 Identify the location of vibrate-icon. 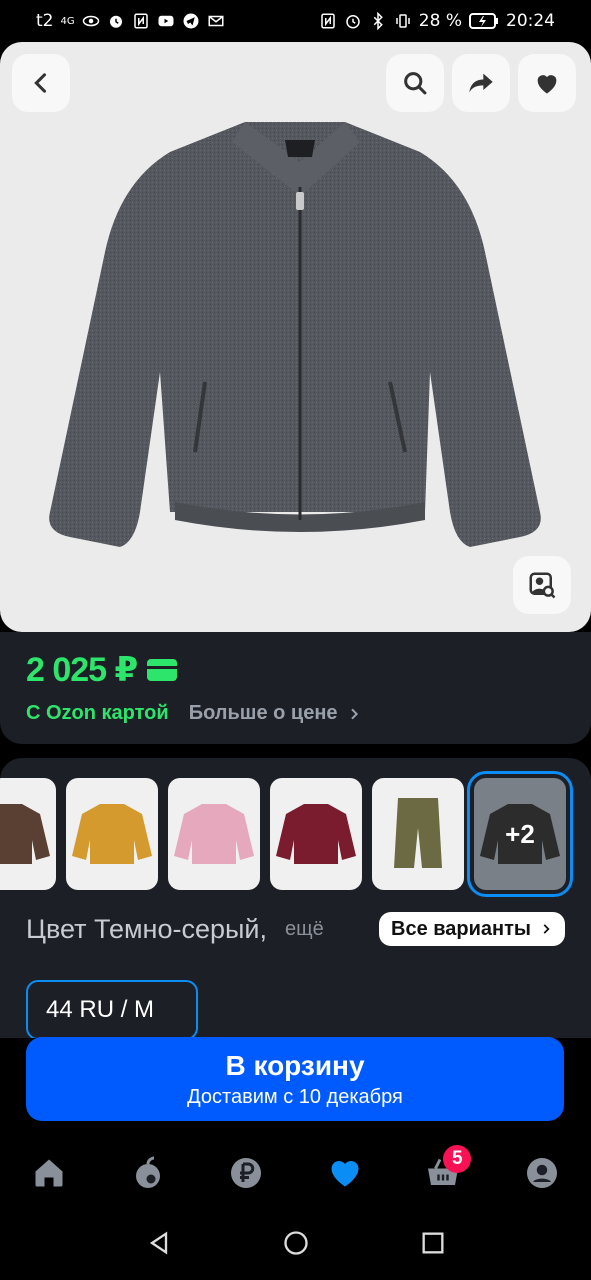
(403, 21).